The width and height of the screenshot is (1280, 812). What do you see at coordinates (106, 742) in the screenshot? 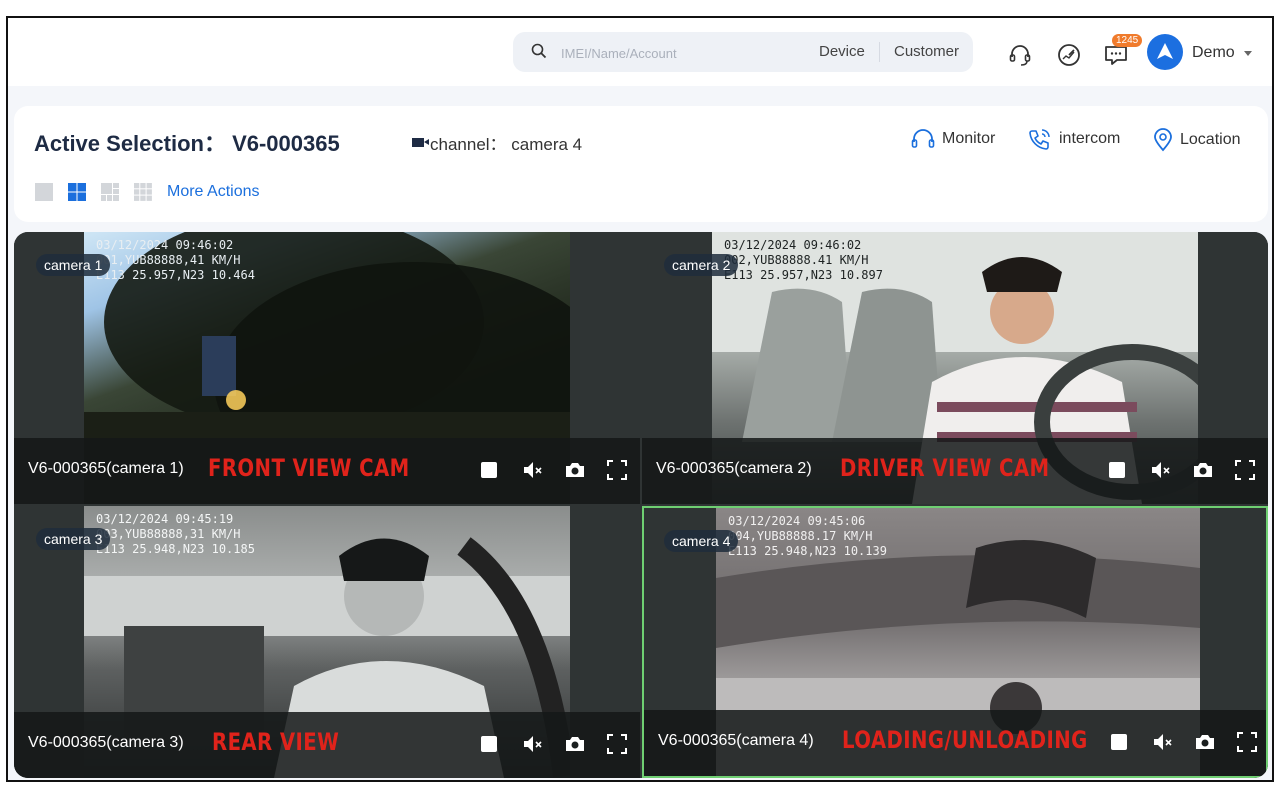
I see `camera-name: V6-000365(camera 3)` at bounding box center [106, 742].